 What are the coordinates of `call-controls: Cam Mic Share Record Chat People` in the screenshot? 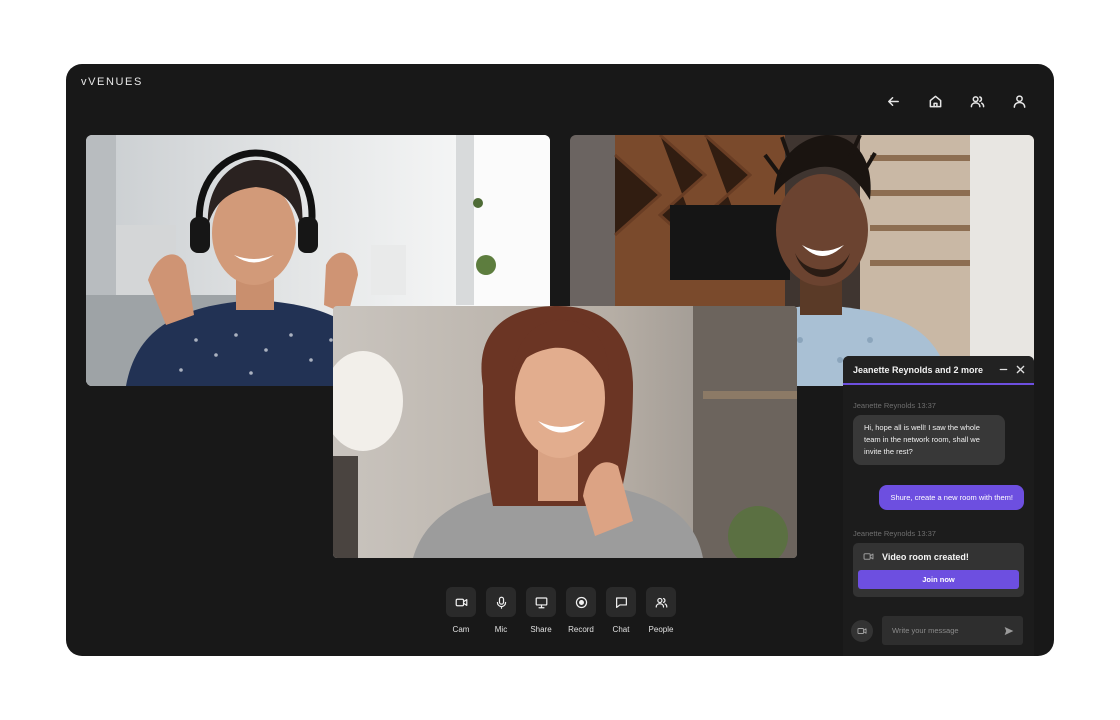 It's located at (561, 610).